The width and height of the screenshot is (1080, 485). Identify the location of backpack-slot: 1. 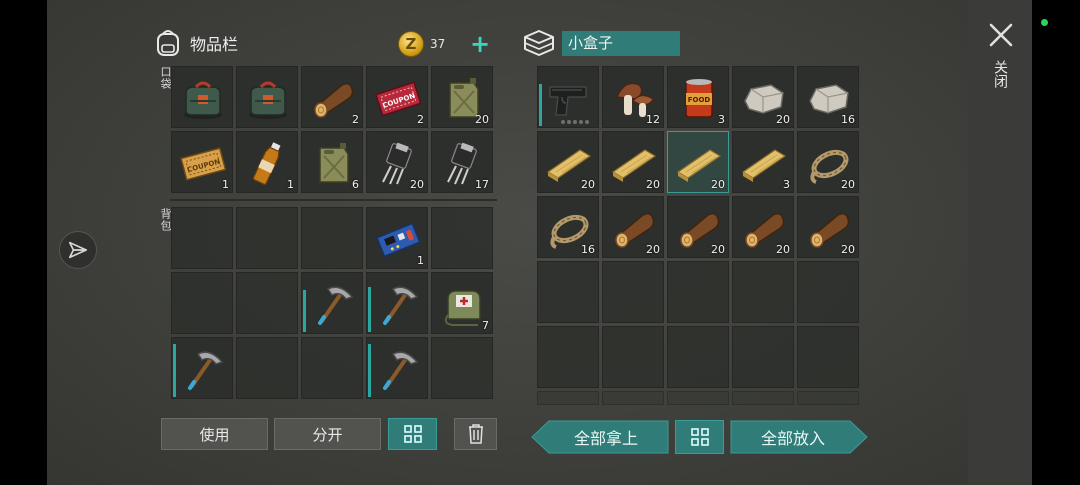
(397, 238).